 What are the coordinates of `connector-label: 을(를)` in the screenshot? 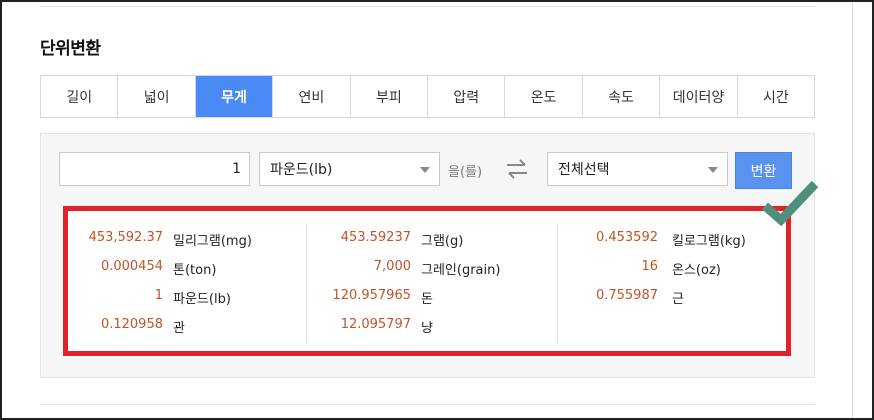 It's located at (465, 172).